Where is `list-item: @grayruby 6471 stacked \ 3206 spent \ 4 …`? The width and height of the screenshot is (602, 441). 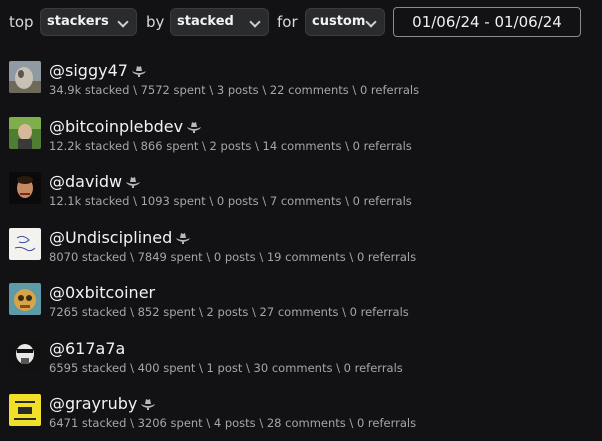
list-item: @grayruby 6471 stacked \ 3206 spent \ 4 … is located at coordinates (301, 416).